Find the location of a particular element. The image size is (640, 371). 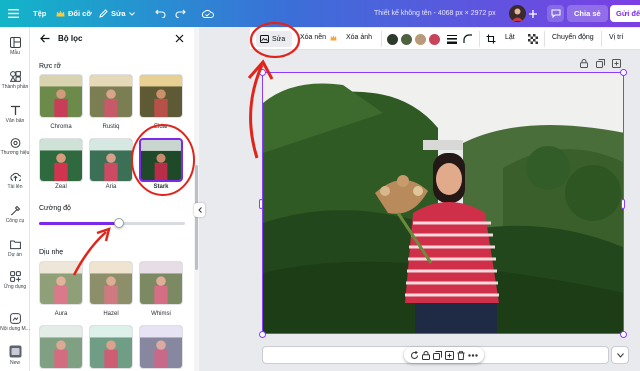

transparency-button is located at coordinates (533, 40).